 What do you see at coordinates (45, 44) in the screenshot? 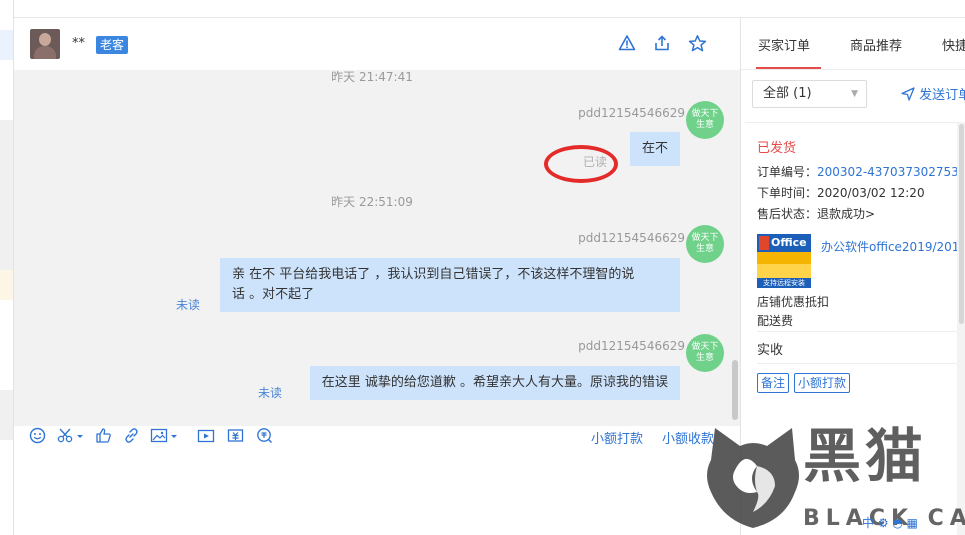
I see `avatar` at bounding box center [45, 44].